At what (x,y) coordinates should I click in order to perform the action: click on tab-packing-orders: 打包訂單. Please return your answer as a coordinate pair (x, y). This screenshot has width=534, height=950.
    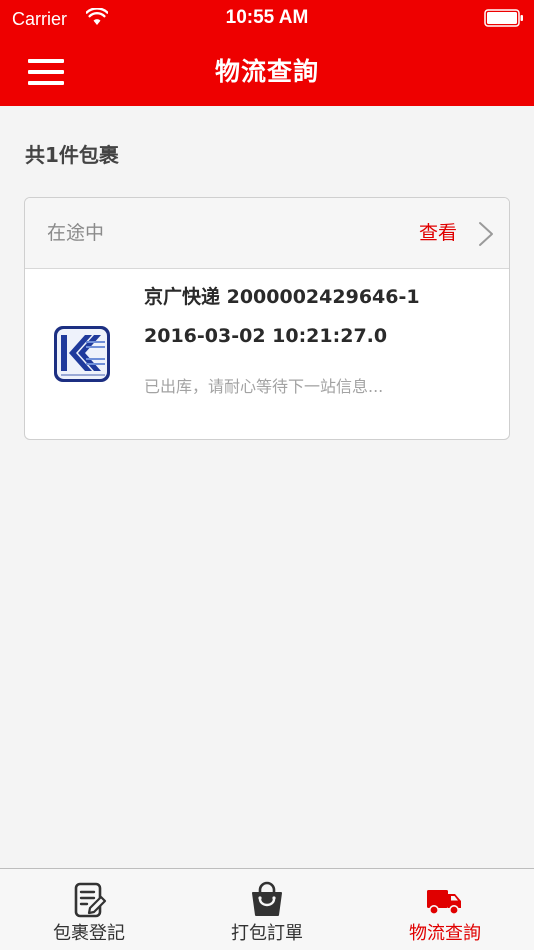
    Looking at the image, I should click on (267, 909).